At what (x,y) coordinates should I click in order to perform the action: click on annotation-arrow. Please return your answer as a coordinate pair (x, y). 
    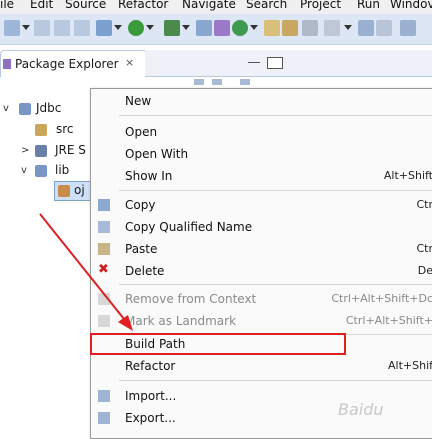
    Looking at the image, I should click on (86, 272).